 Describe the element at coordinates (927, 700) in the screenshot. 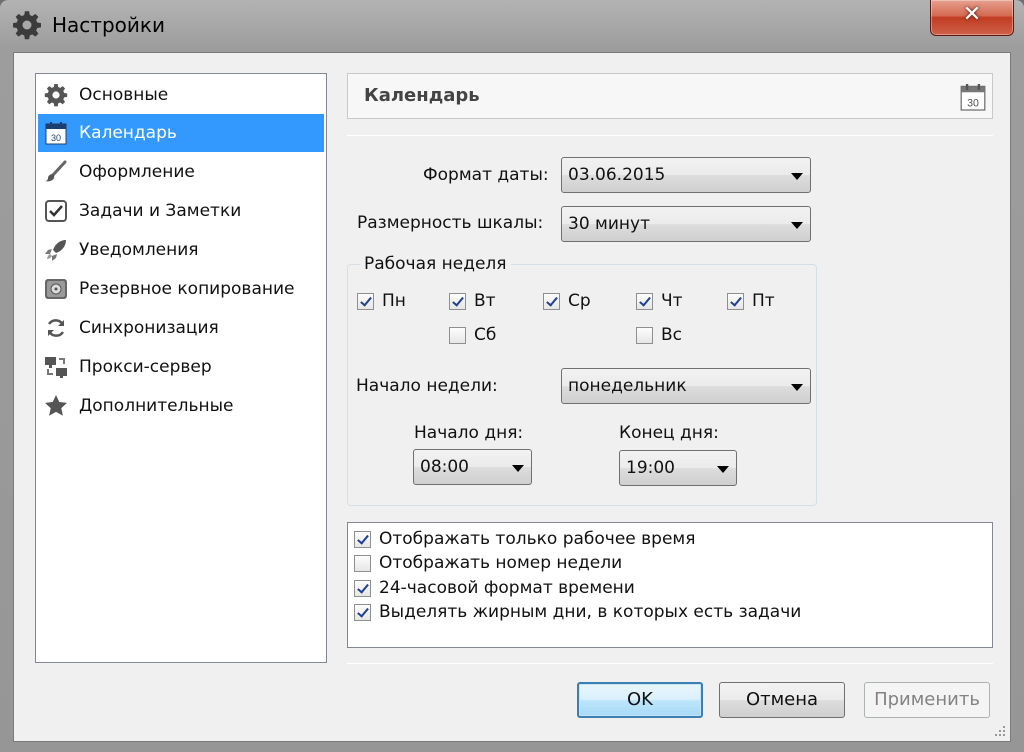

I see `apply-button: Применить` at that location.